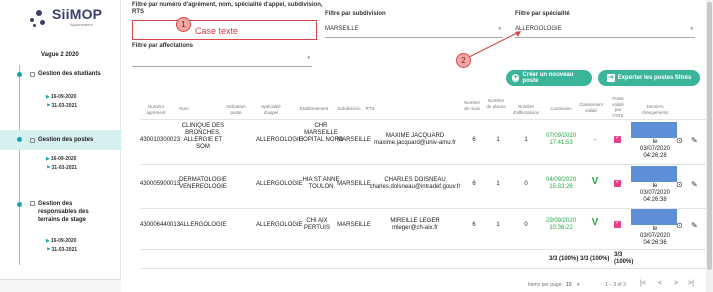 Image resolution: width=713 pixels, height=292 pixels. Describe the element at coordinates (709, 136) in the screenshot. I see `scrollbar-thumb` at that location.